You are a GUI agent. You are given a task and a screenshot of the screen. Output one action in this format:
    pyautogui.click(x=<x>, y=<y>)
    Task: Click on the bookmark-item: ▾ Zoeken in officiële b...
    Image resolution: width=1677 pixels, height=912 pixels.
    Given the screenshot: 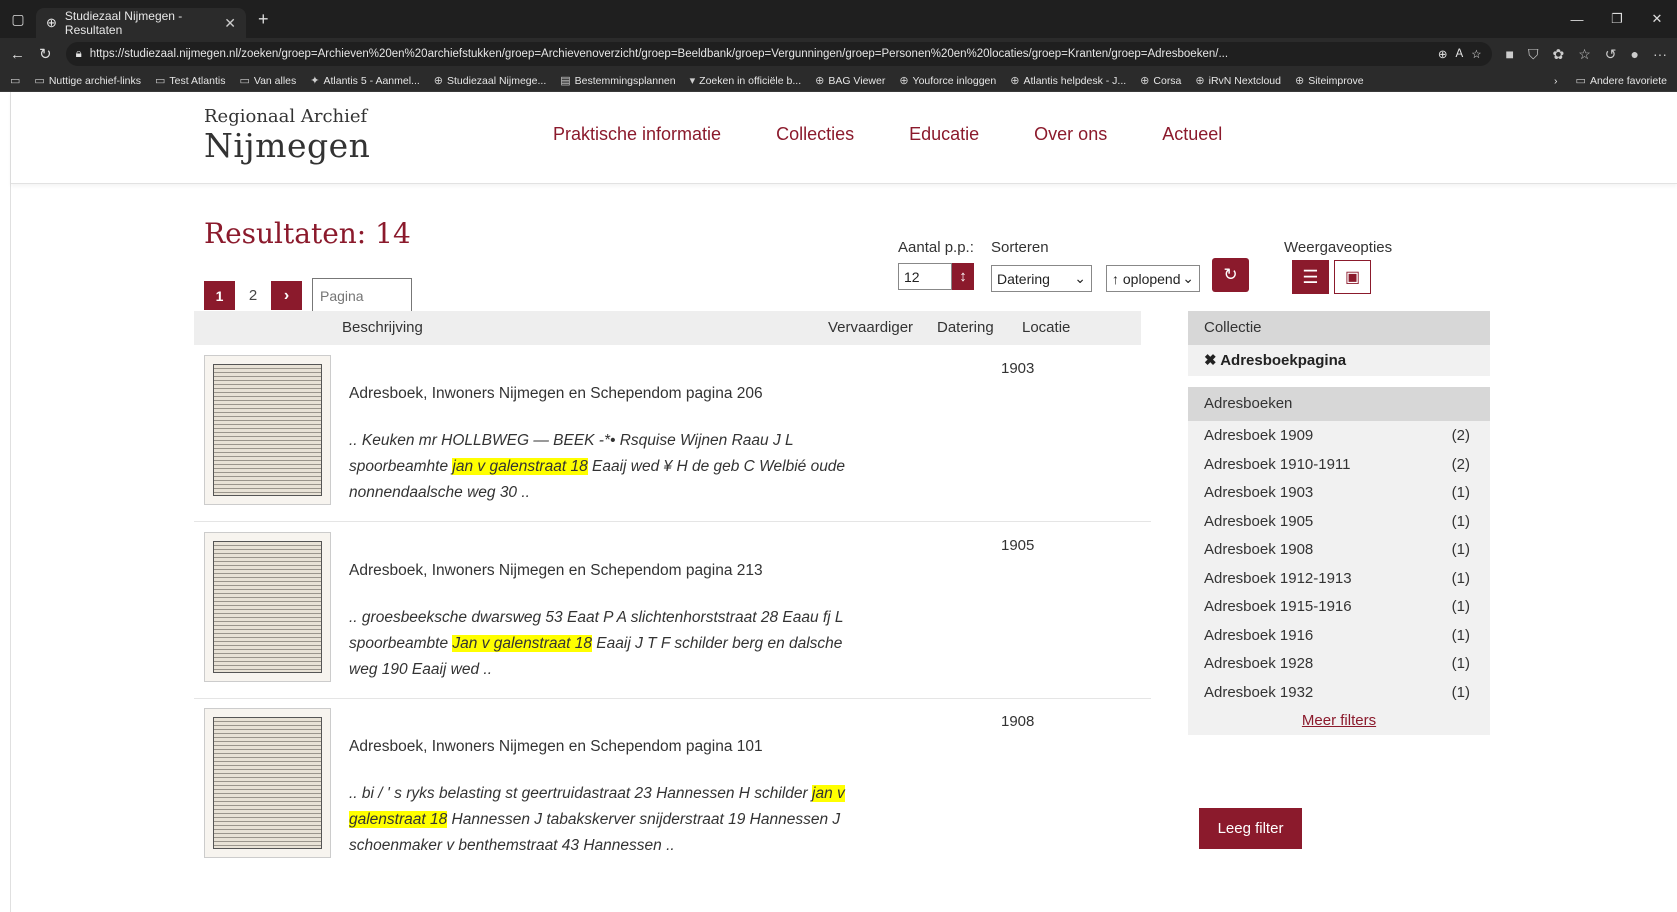 What is the action you would take?
    pyautogui.click(x=745, y=81)
    